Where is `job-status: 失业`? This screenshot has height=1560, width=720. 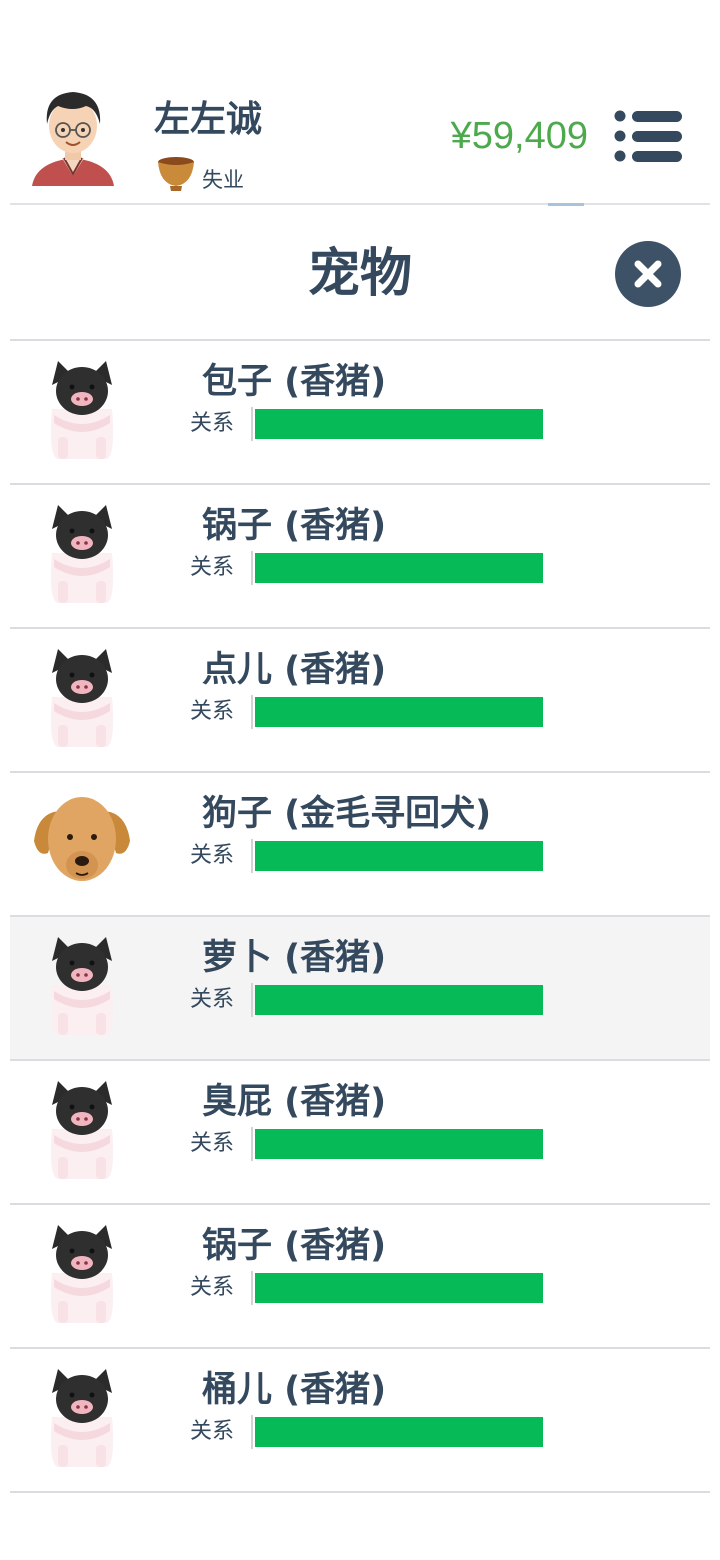
job-status: 失业 is located at coordinates (223, 180).